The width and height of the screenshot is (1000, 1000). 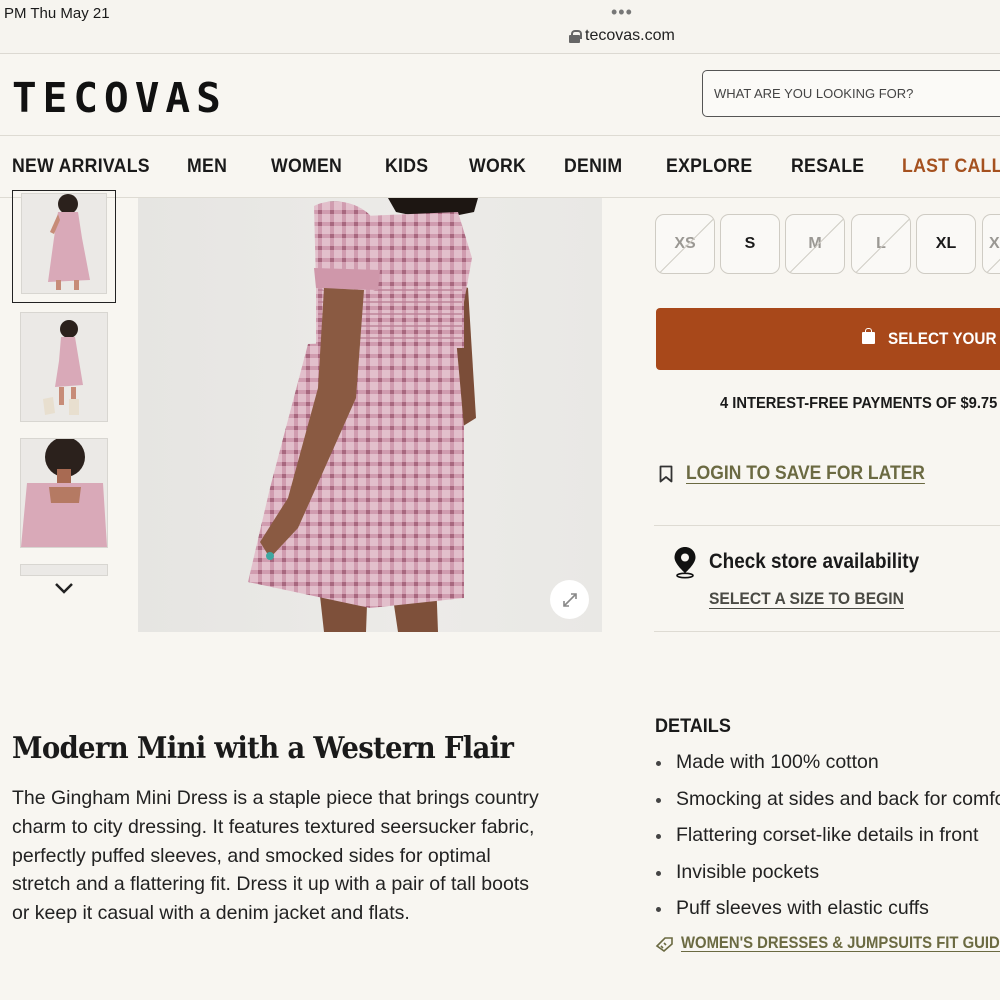 What do you see at coordinates (828, 339) in the screenshot?
I see `select-size-button: SELECT YOUR SIZE` at bounding box center [828, 339].